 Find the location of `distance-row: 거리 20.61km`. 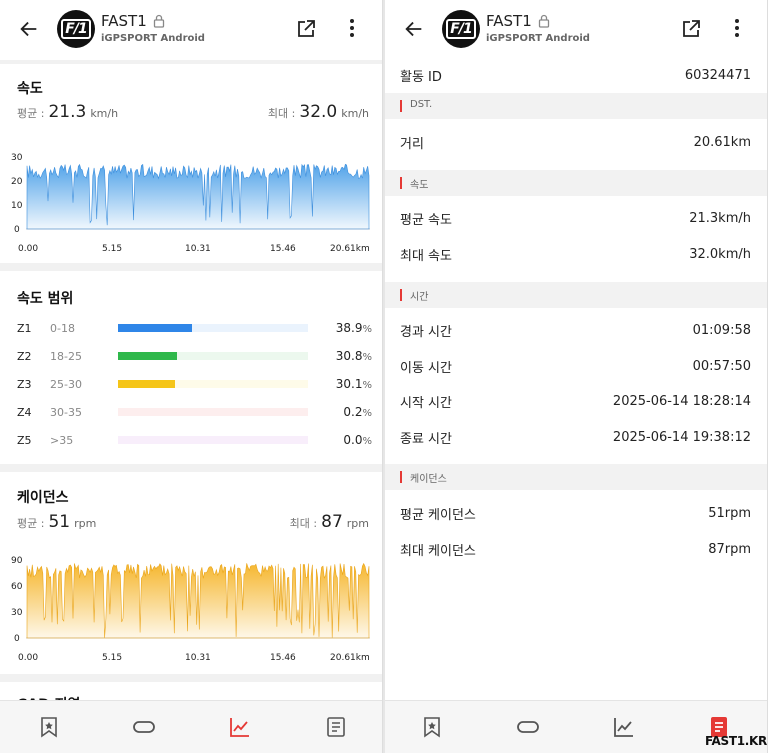

distance-row: 거리 20.61km is located at coordinates (575, 142).